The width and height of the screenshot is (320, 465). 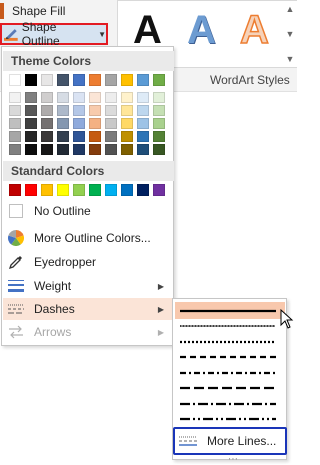 What do you see at coordinates (88, 211) in the screenshot?
I see `no-outline-item: No Outline` at bounding box center [88, 211].